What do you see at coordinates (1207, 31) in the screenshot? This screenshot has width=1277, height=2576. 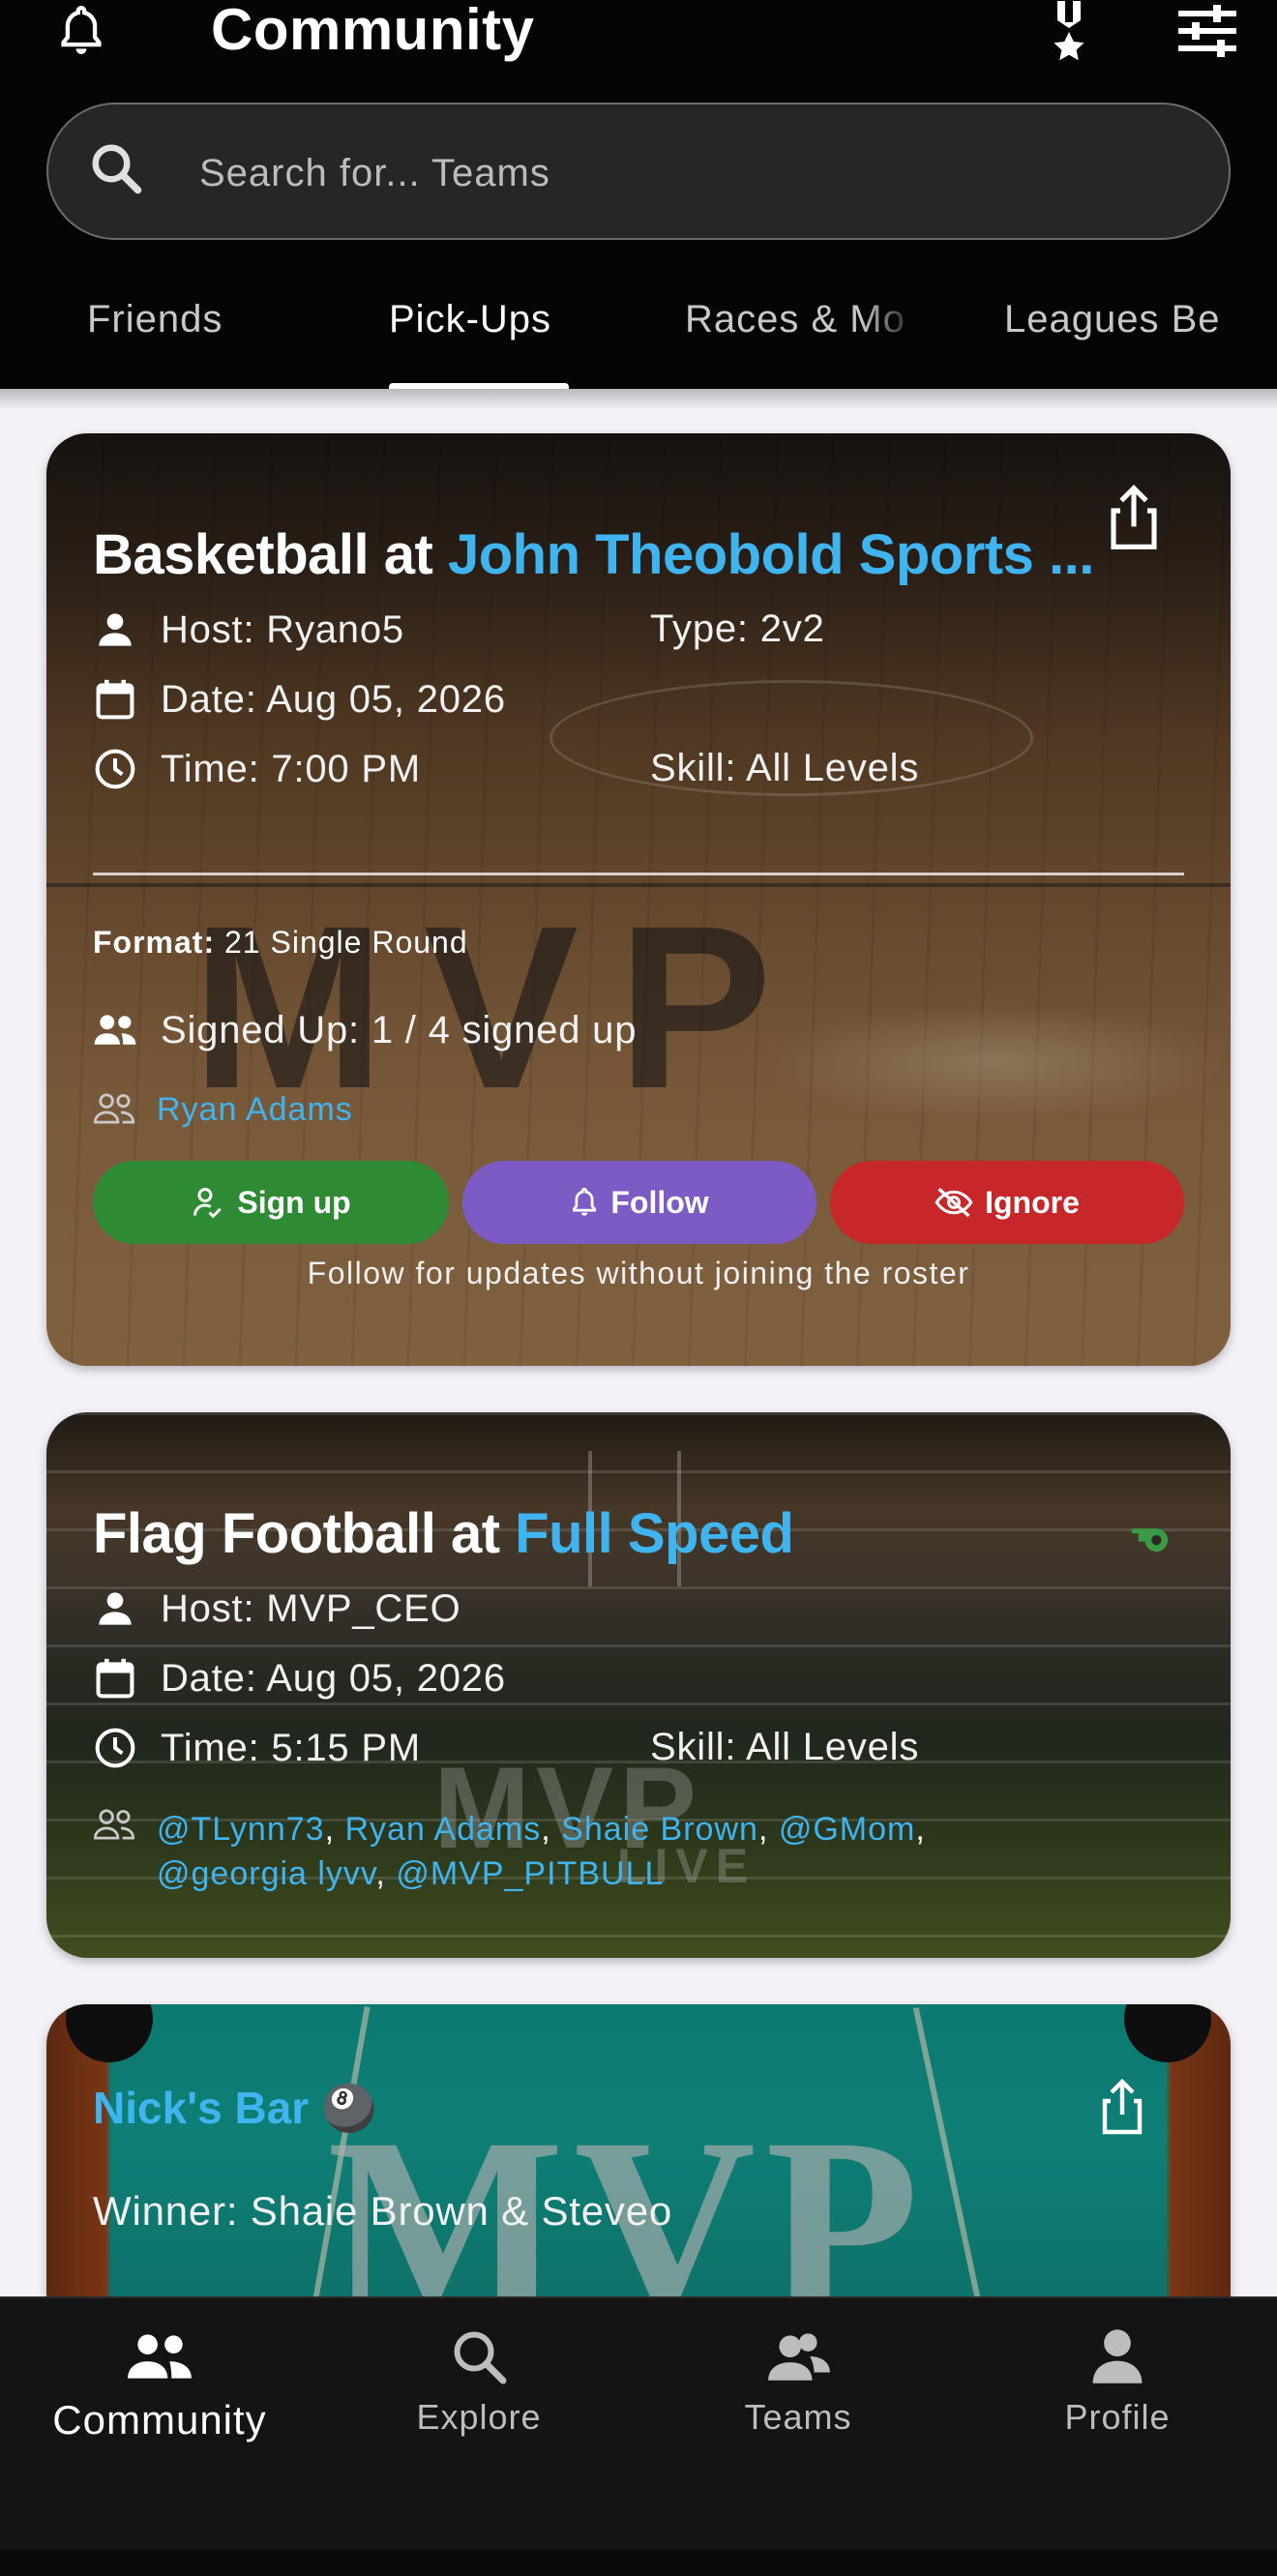 I see `sliders-icon` at bounding box center [1207, 31].